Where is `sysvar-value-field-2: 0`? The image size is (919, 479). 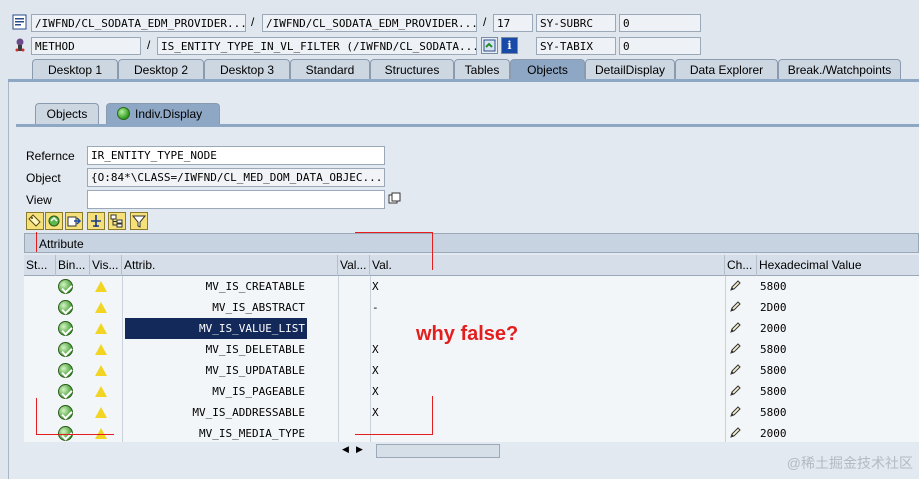
sysvar-value-field-2: 0 is located at coordinates (660, 46).